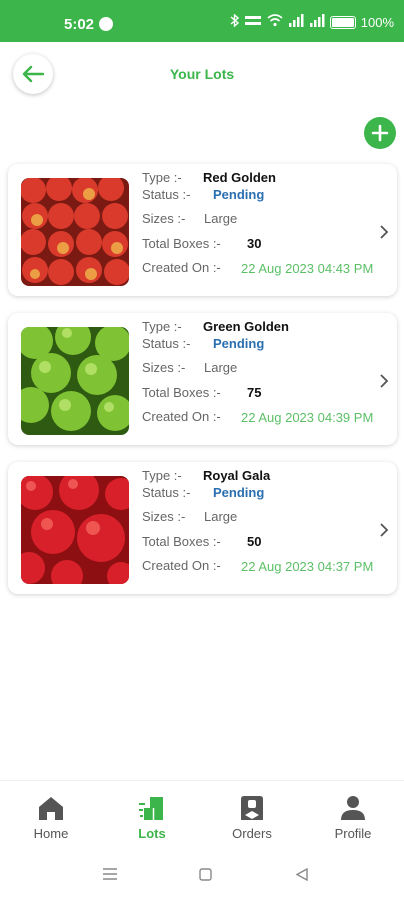 The width and height of the screenshot is (404, 900). Describe the element at coordinates (152, 833) in the screenshot. I see `nav-lots-label: Lots` at that location.